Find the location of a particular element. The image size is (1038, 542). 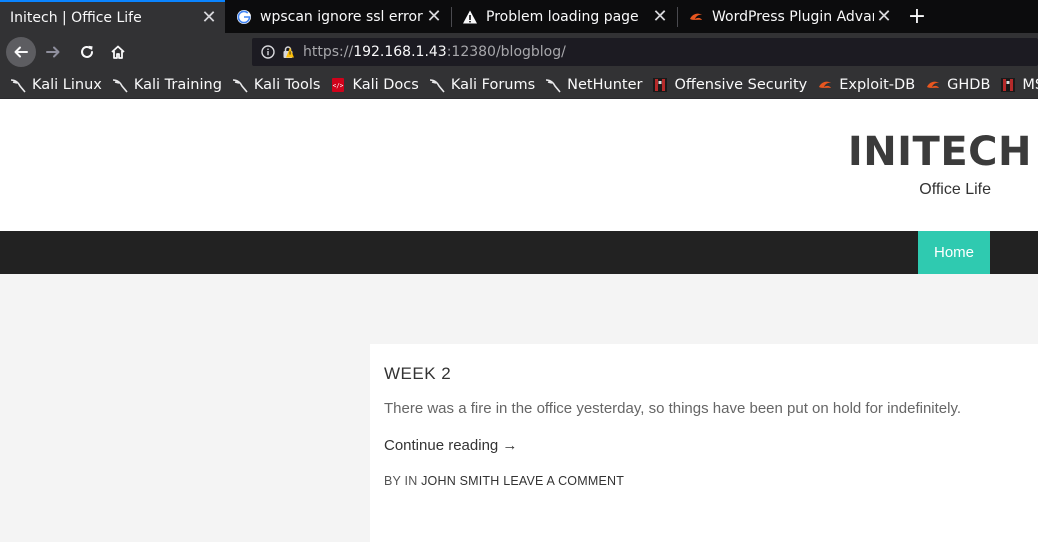

navigation-toolbar: https://192.168.1.43:12380/blogblog/ is located at coordinates (519, 52).